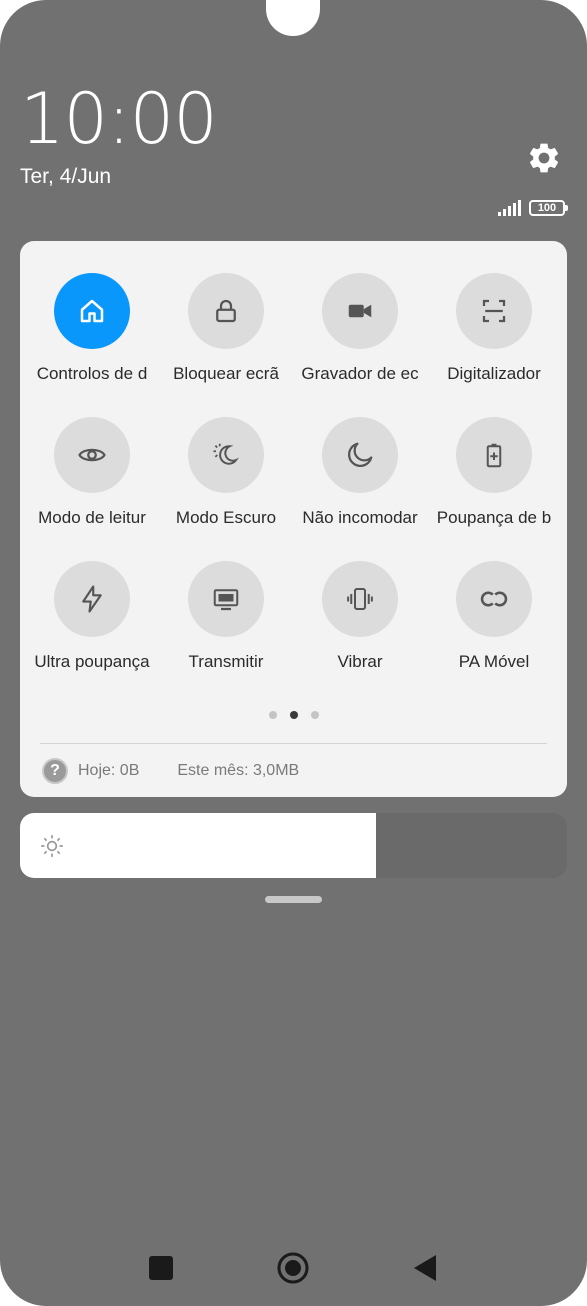 This screenshot has height=1306, width=587. I want to click on recent-apps-button, so click(161, 1268).